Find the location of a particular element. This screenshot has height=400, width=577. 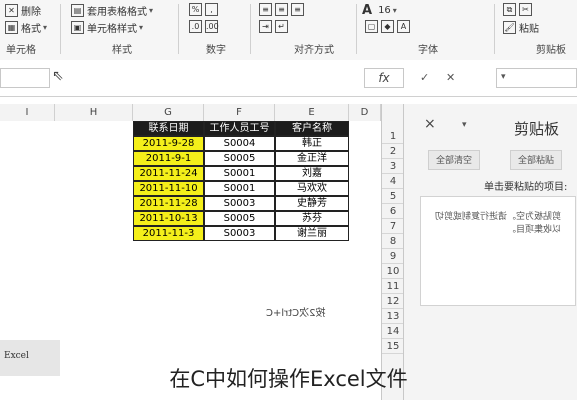

delete-cells-button: ✕ 删除 is located at coordinates (21, 10).